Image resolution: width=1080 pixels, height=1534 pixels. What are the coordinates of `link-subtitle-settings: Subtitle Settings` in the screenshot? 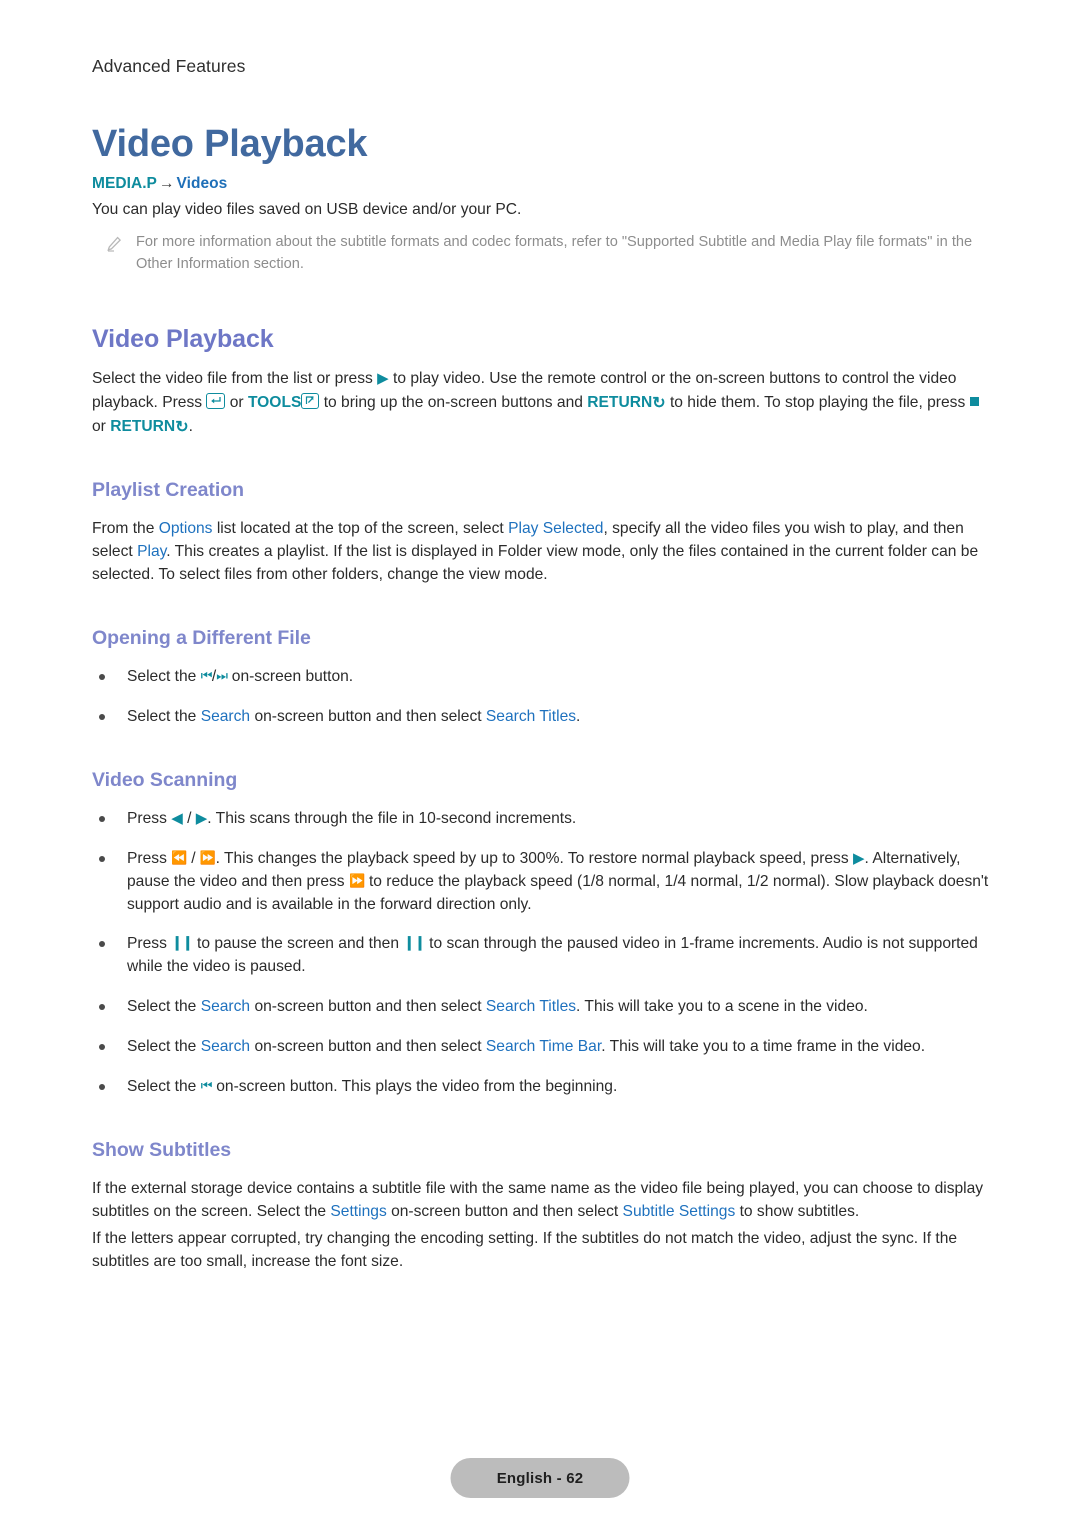 It's located at (679, 1211).